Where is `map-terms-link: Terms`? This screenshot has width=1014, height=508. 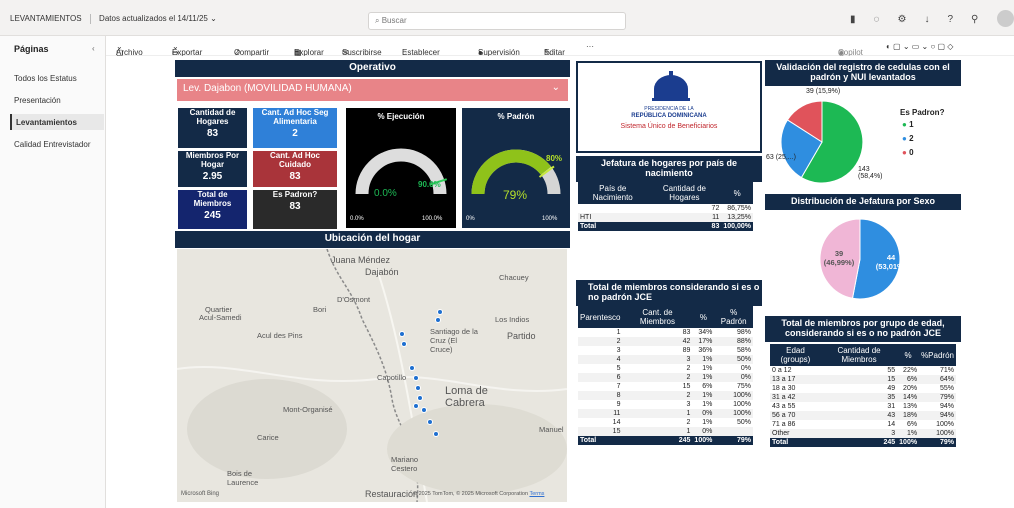 map-terms-link: Terms is located at coordinates (536, 494).